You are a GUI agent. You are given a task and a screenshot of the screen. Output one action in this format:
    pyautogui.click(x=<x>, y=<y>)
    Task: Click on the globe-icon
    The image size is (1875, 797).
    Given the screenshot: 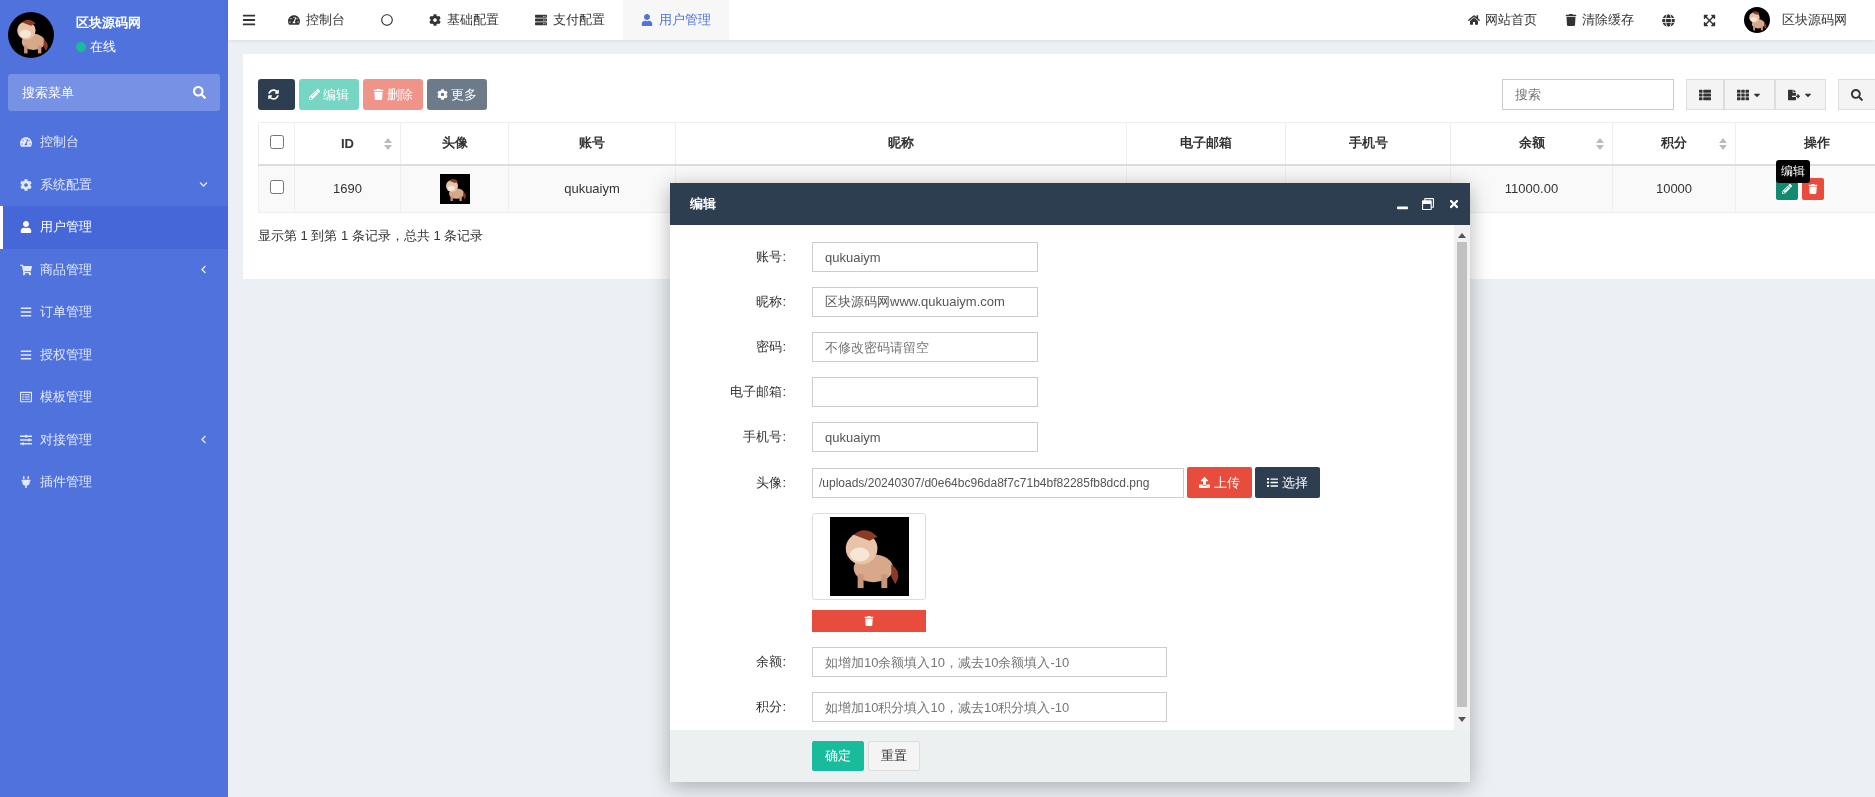 What is the action you would take?
    pyautogui.click(x=1668, y=20)
    